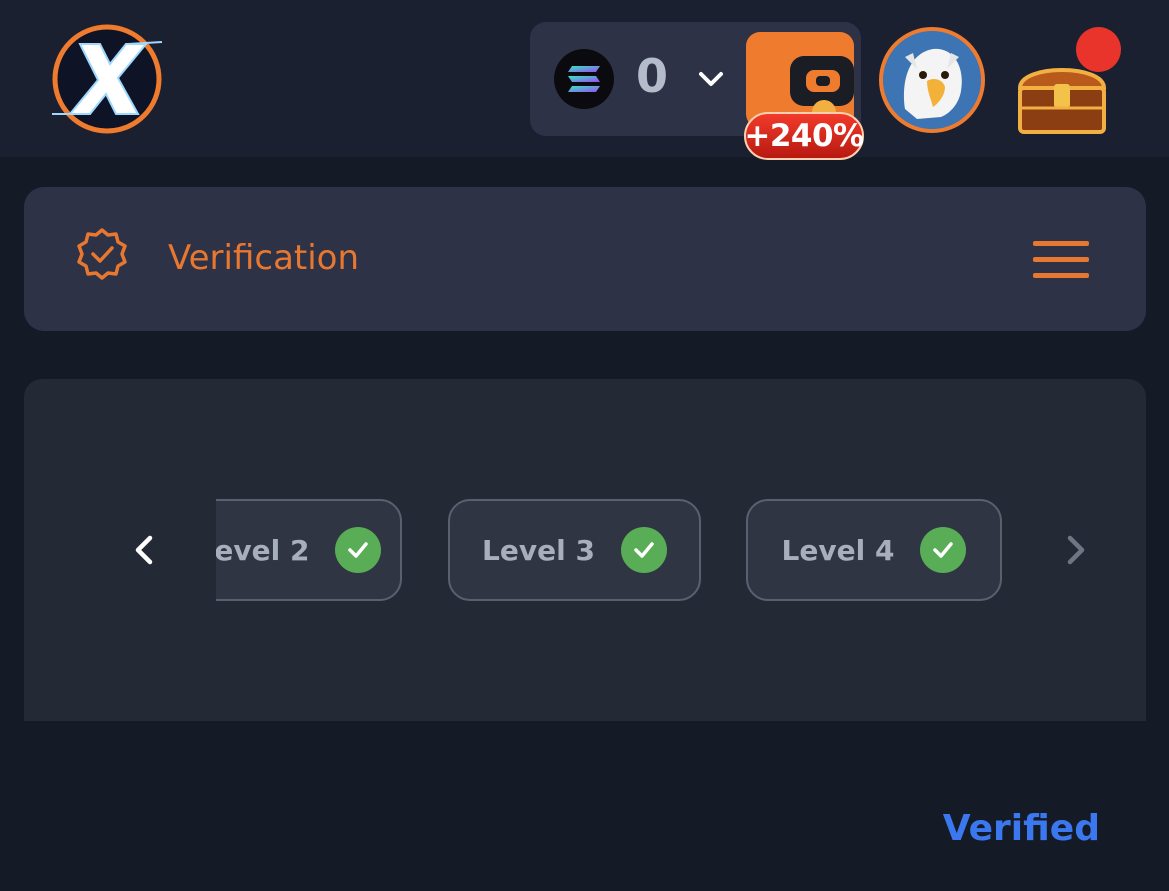 The width and height of the screenshot is (1169, 891). I want to click on chevron-left-icon, so click(145, 550).